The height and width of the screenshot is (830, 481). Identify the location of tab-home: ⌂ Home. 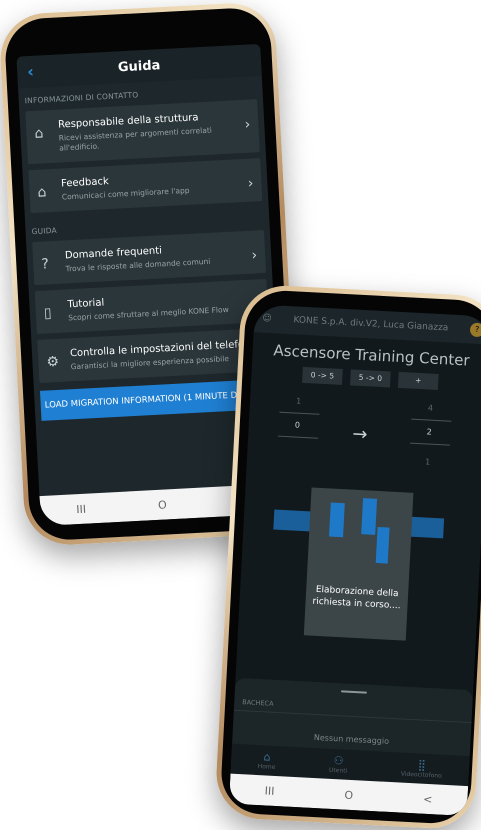
(267, 760).